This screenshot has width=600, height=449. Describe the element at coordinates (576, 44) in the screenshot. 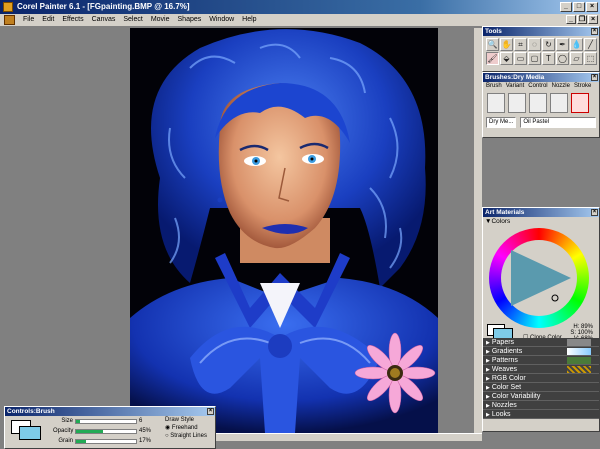

I see `dropper-icon: 💧` at that location.